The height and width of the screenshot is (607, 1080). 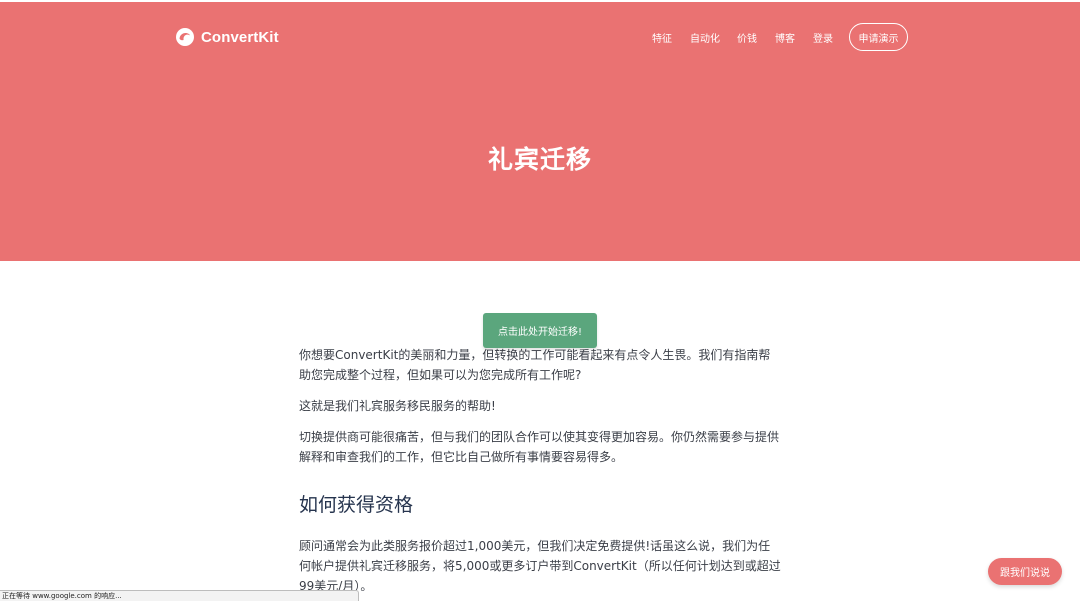 I want to click on eligibility-heading: 如何获得资格, so click(x=356, y=505).